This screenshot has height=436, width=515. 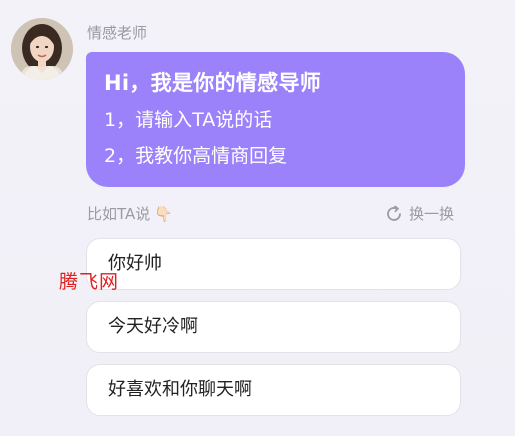 What do you see at coordinates (273, 390) in the screenshot?
I see `suggestion-item: 好喜欢和你聊天啊` at bounding box center [273, 390].